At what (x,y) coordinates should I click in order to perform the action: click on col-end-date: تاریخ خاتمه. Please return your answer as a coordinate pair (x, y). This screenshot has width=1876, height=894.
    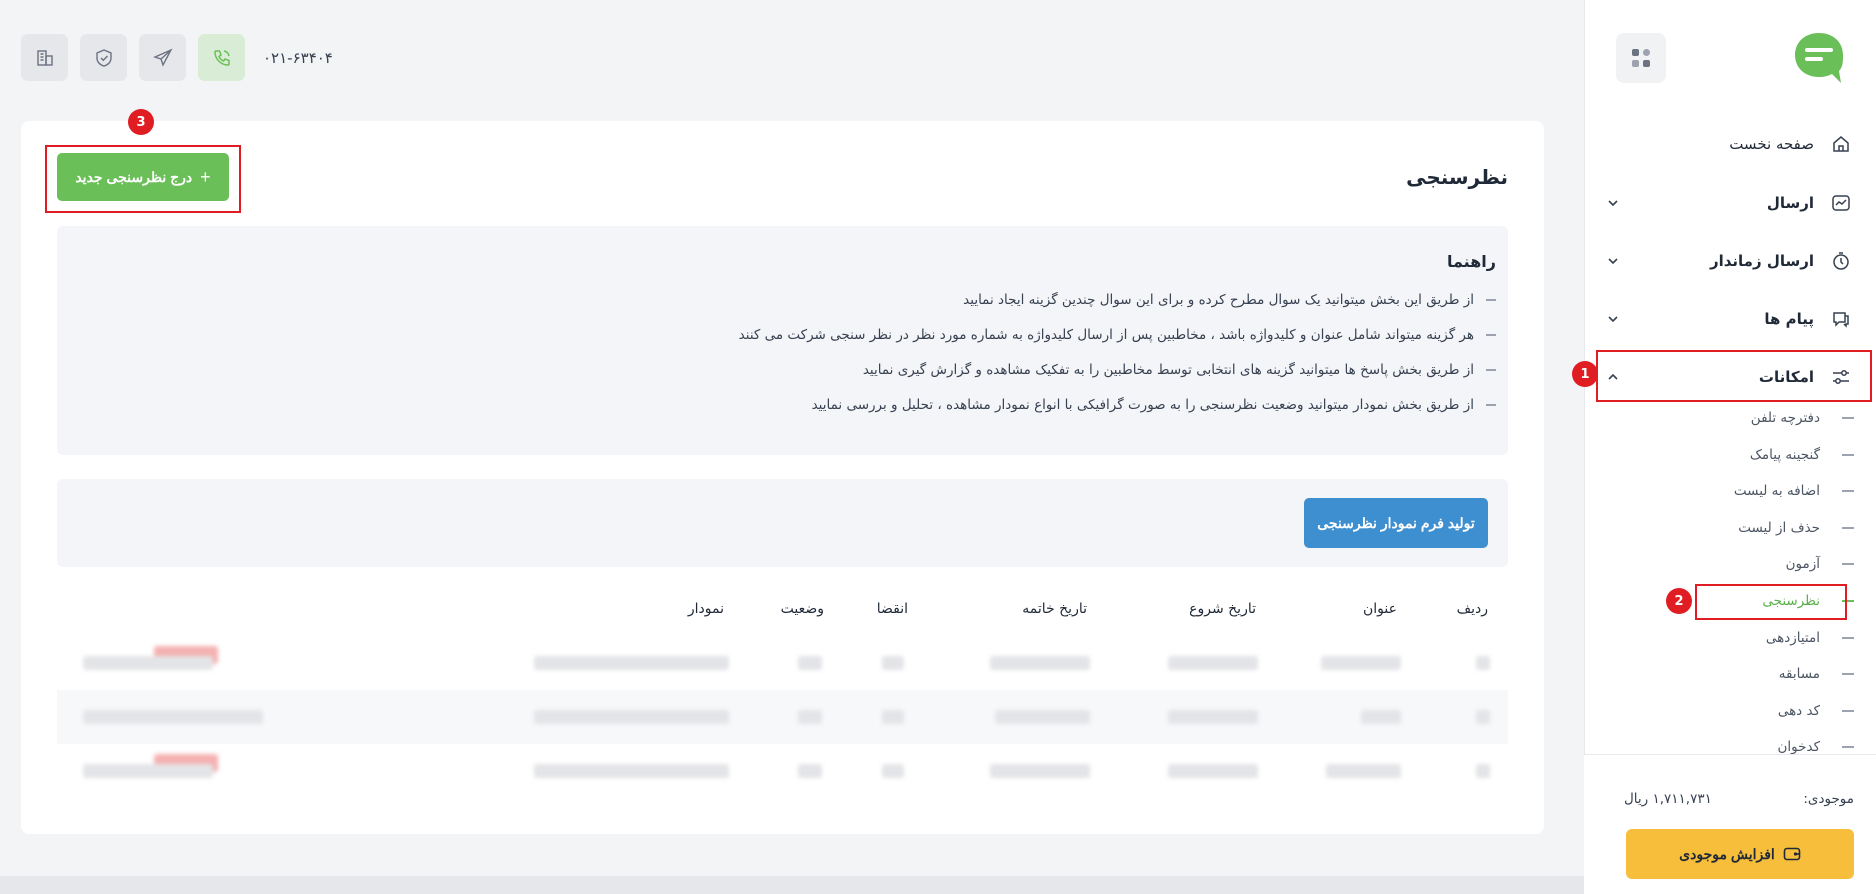
    Looking at the image, I should click on (1054, 609).